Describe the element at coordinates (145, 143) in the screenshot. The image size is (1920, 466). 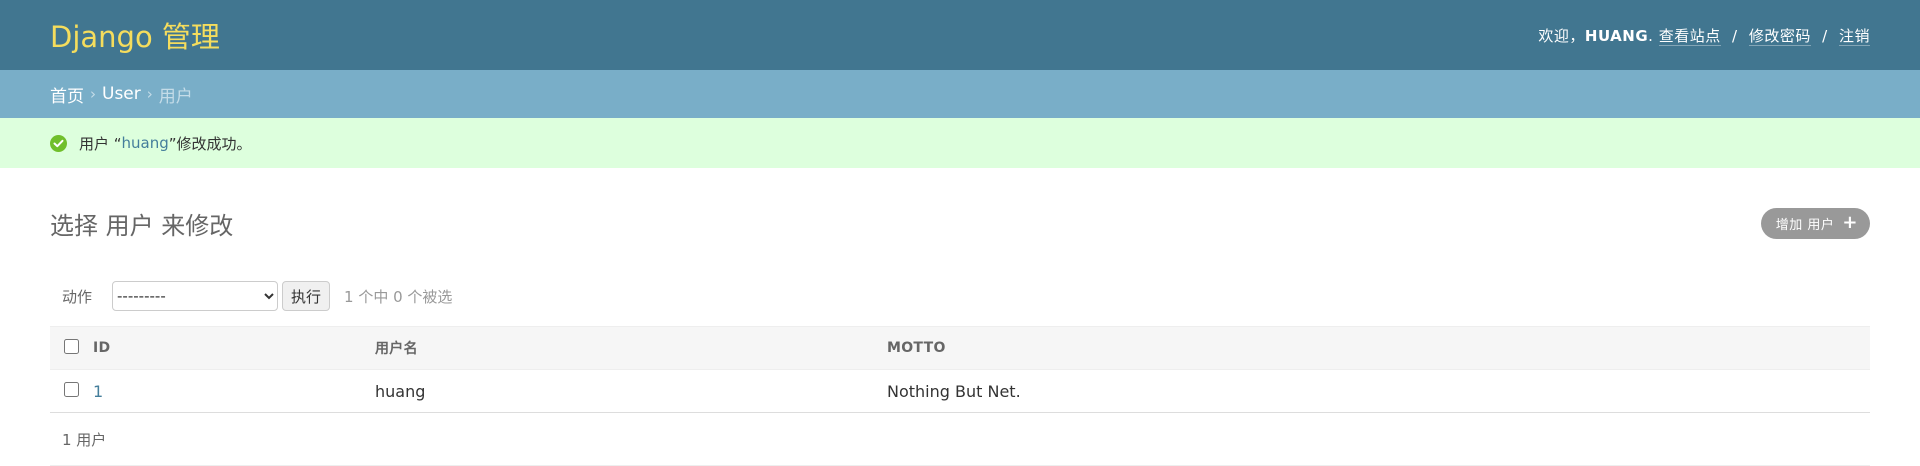
I see `message-object-link: huang` at that location.